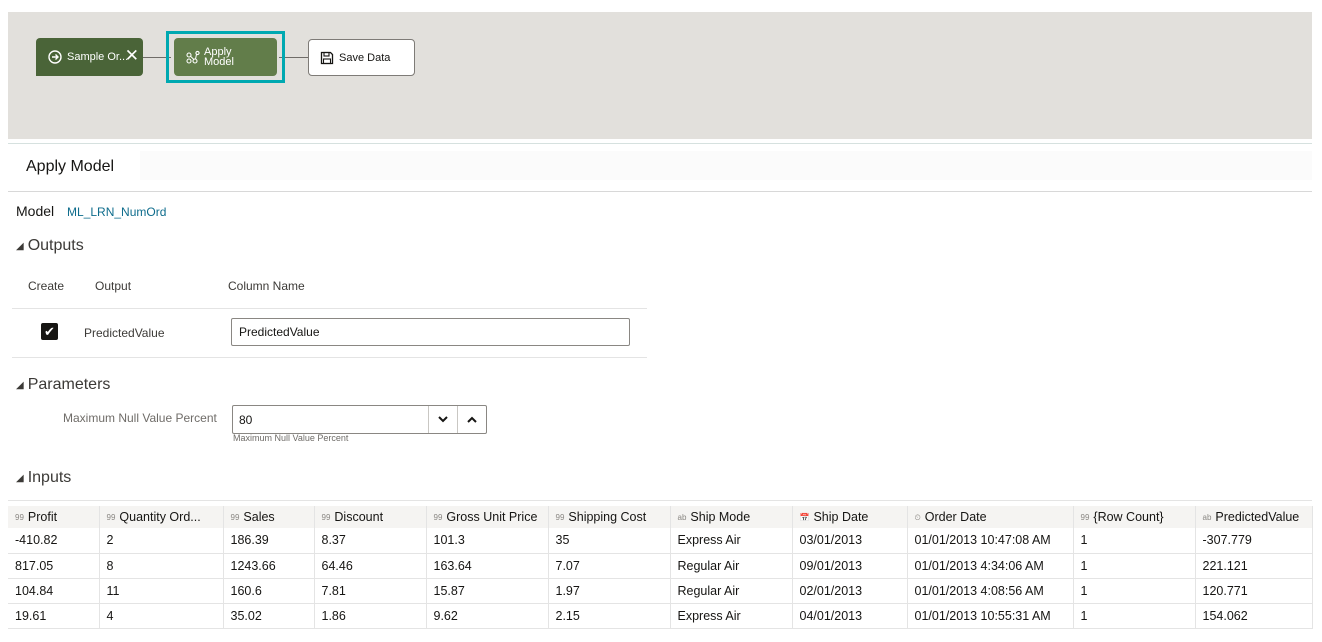  What do you see at coordinates (487, 541) in the screenshot?
I see `table-cell: 101.3` at bounding box center [487, 541].